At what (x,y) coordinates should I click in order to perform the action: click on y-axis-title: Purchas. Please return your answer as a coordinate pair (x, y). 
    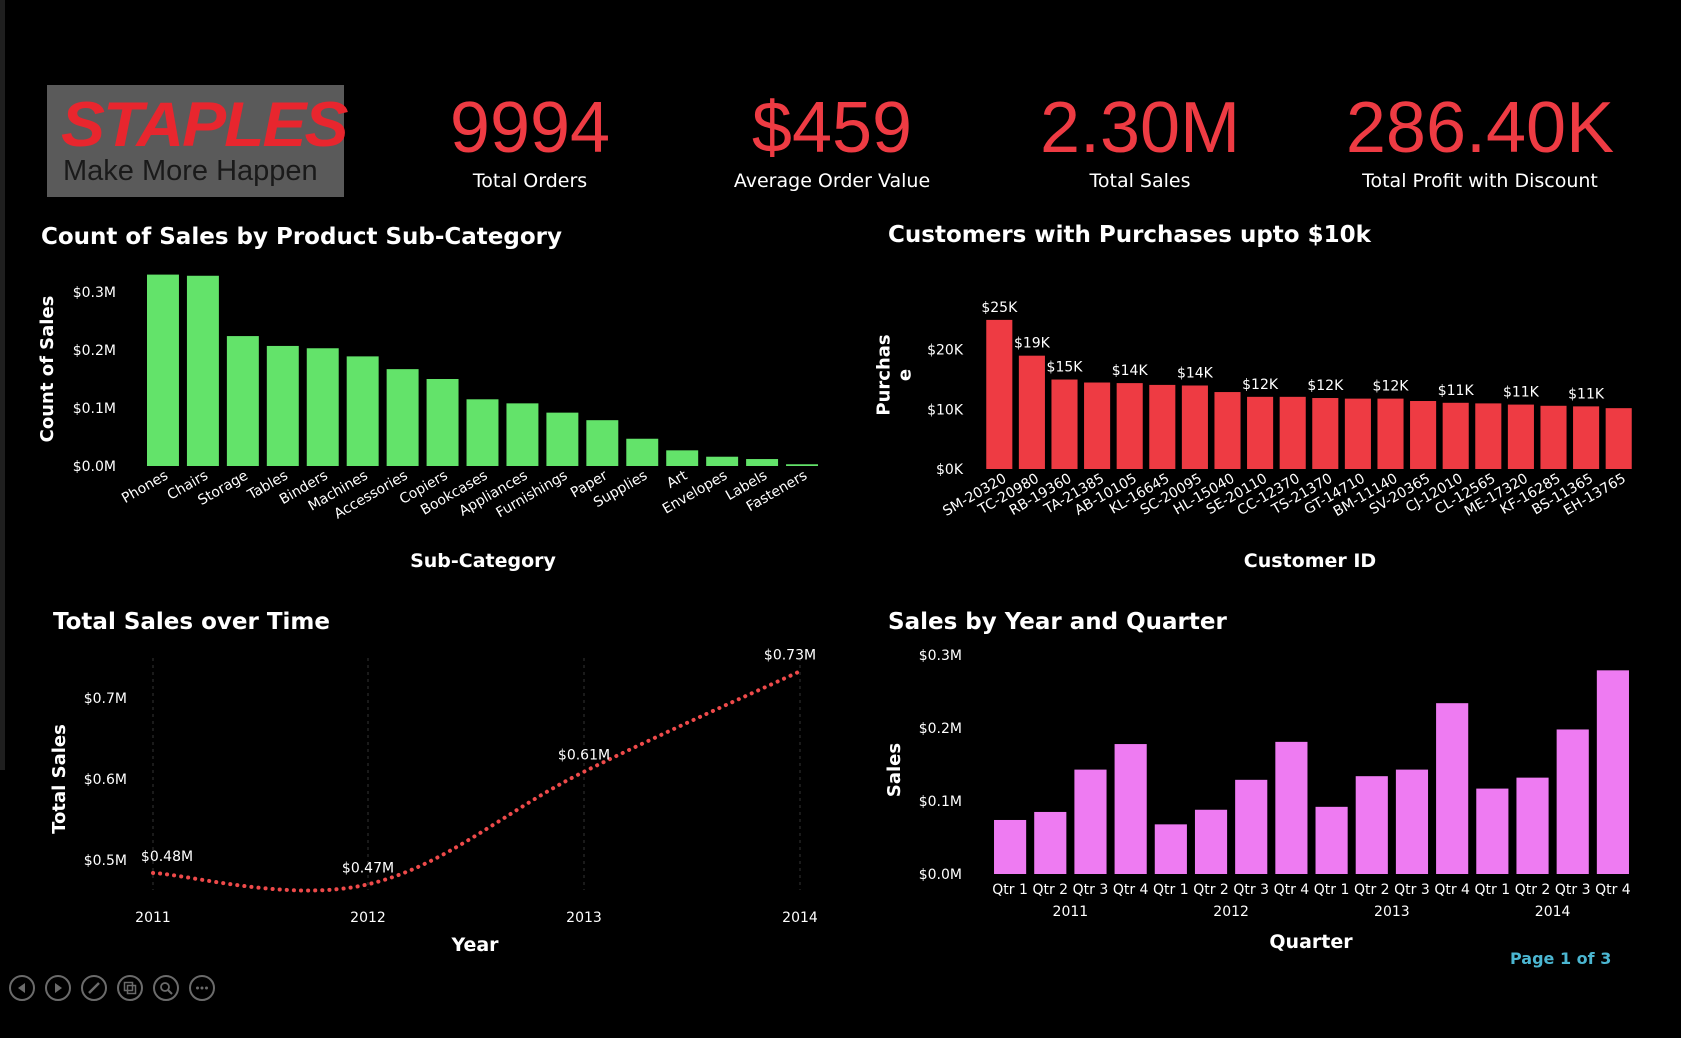
    Looking at the image, I should click on (884, 374).